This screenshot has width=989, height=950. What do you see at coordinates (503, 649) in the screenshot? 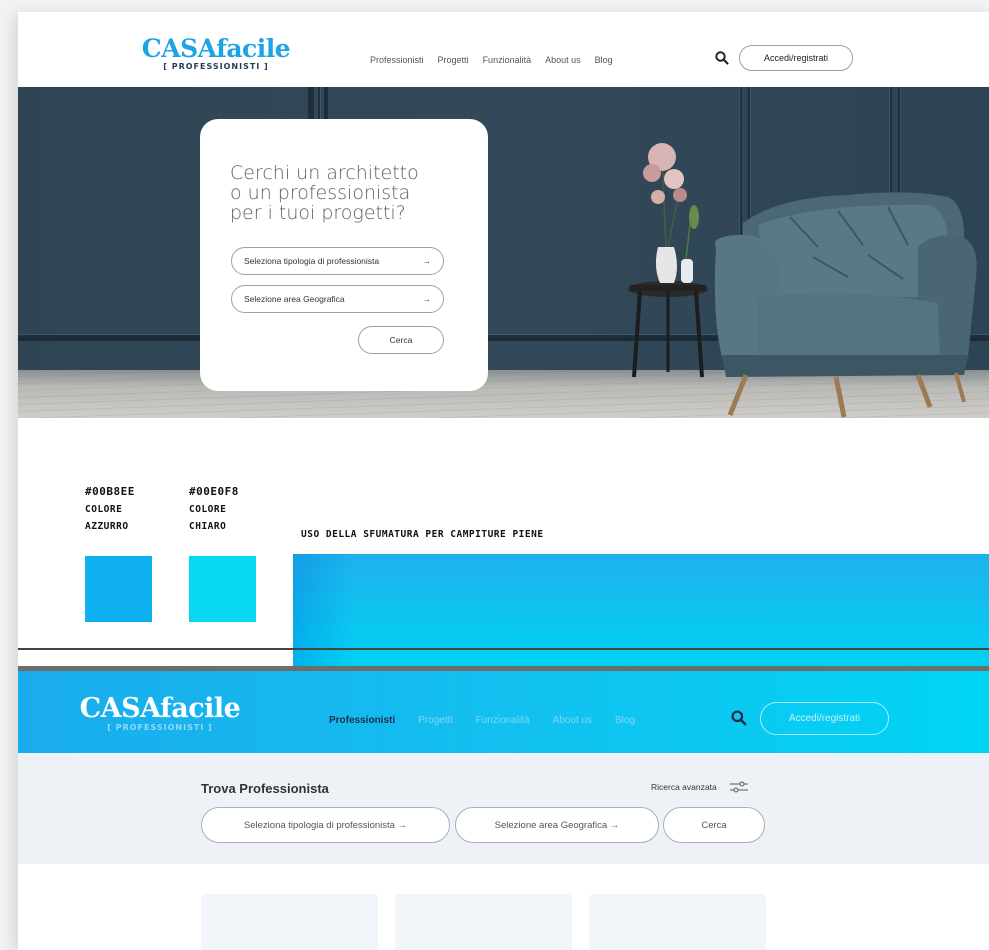
I see `divider-line` at bounding box center [503, 649].